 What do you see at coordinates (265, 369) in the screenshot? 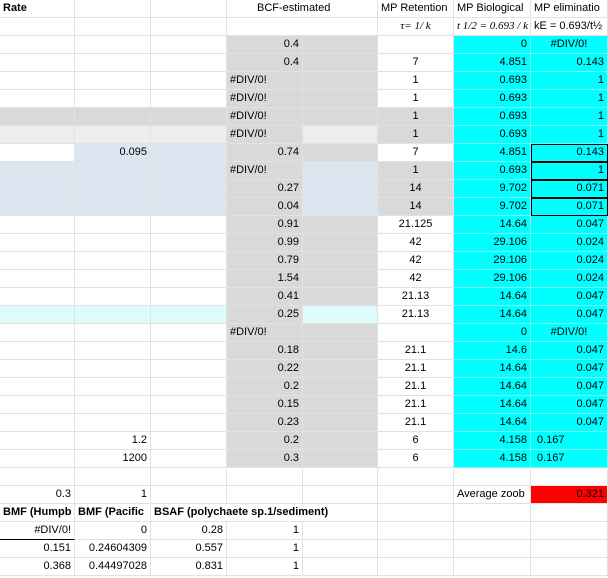
I see `cell-bcf-estimated: 0.22` at bounding box center [265, 369].